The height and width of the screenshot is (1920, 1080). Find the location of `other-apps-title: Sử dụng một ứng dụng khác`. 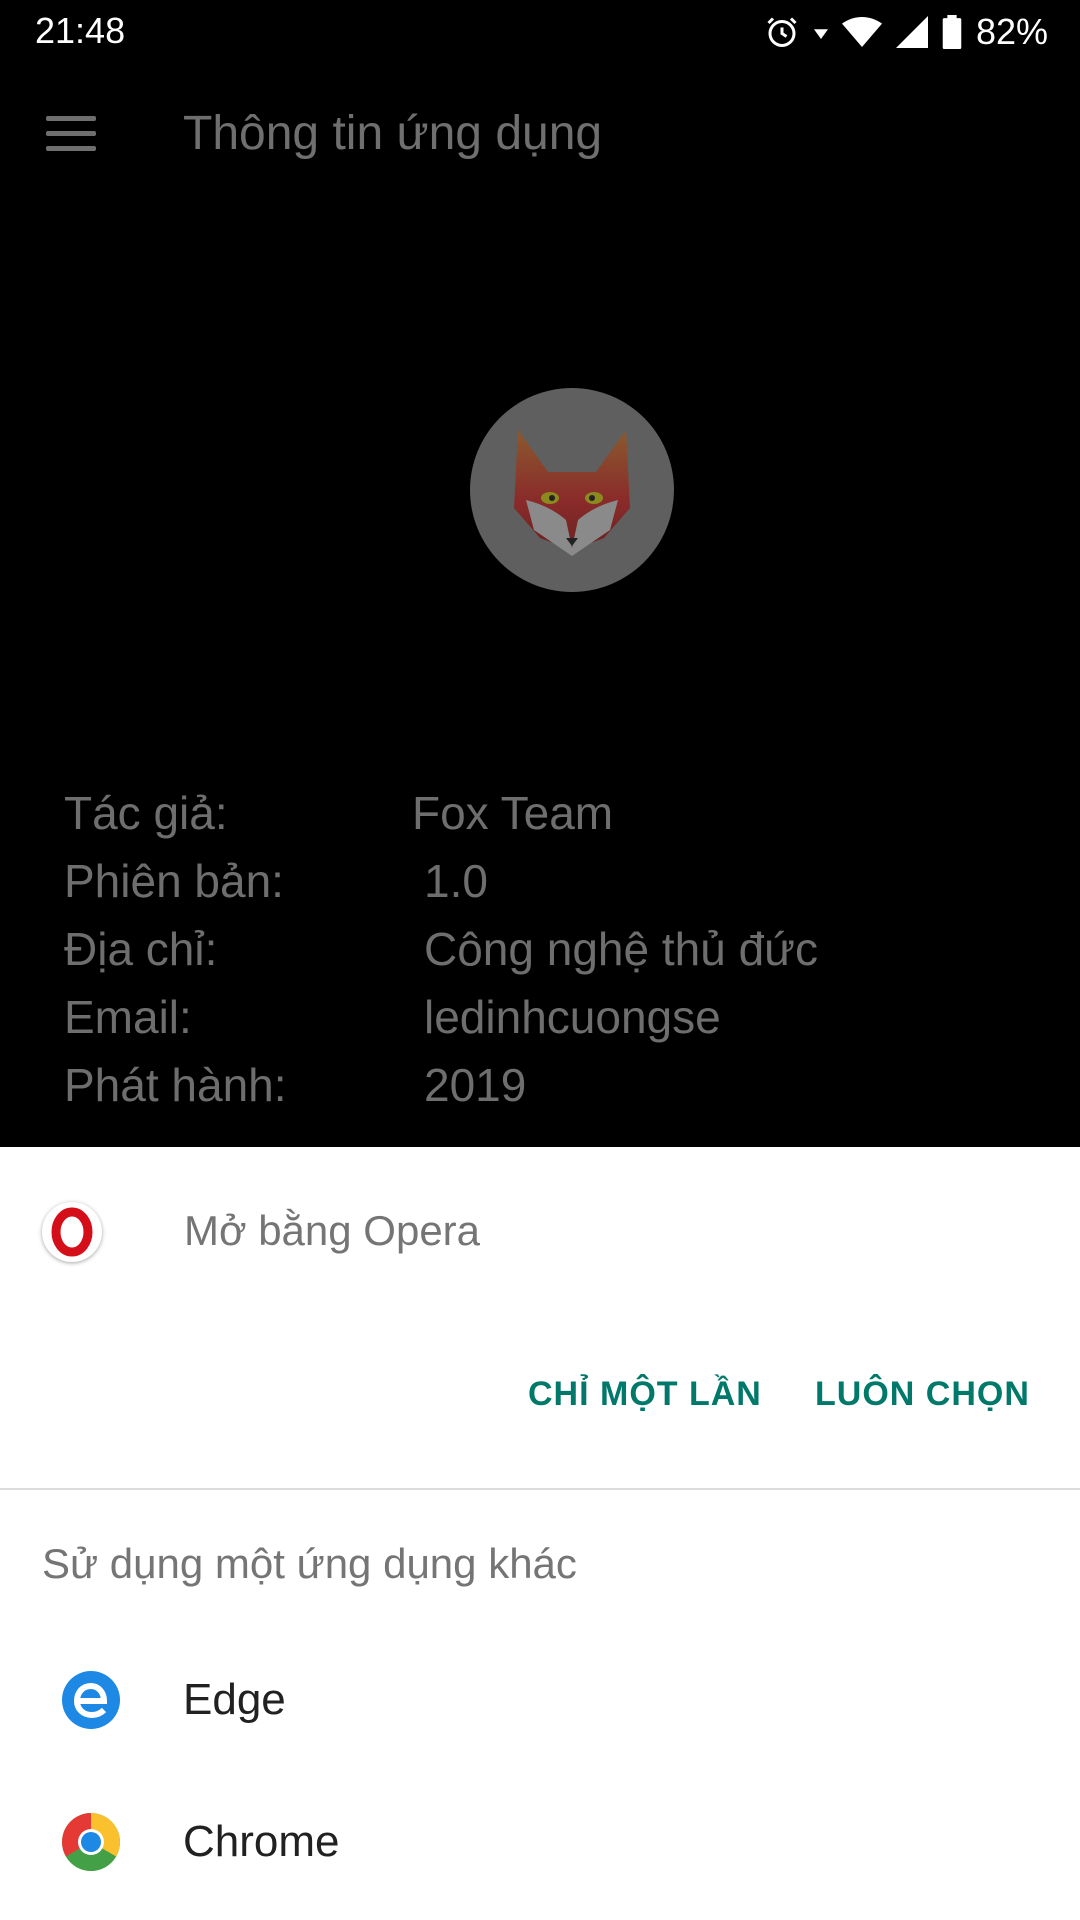

other-apps-title: Sử dụng một ứng dụng khác is located at coordinates (309, 1563).